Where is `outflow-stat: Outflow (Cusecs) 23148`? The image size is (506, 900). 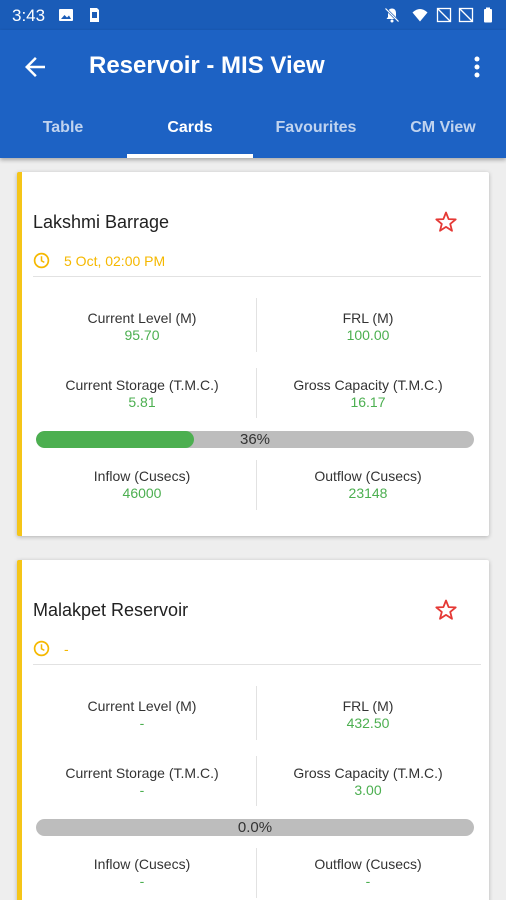
outflow-stat: Outflow (Cusecs) 23148 is located at coordinates (368, 485).